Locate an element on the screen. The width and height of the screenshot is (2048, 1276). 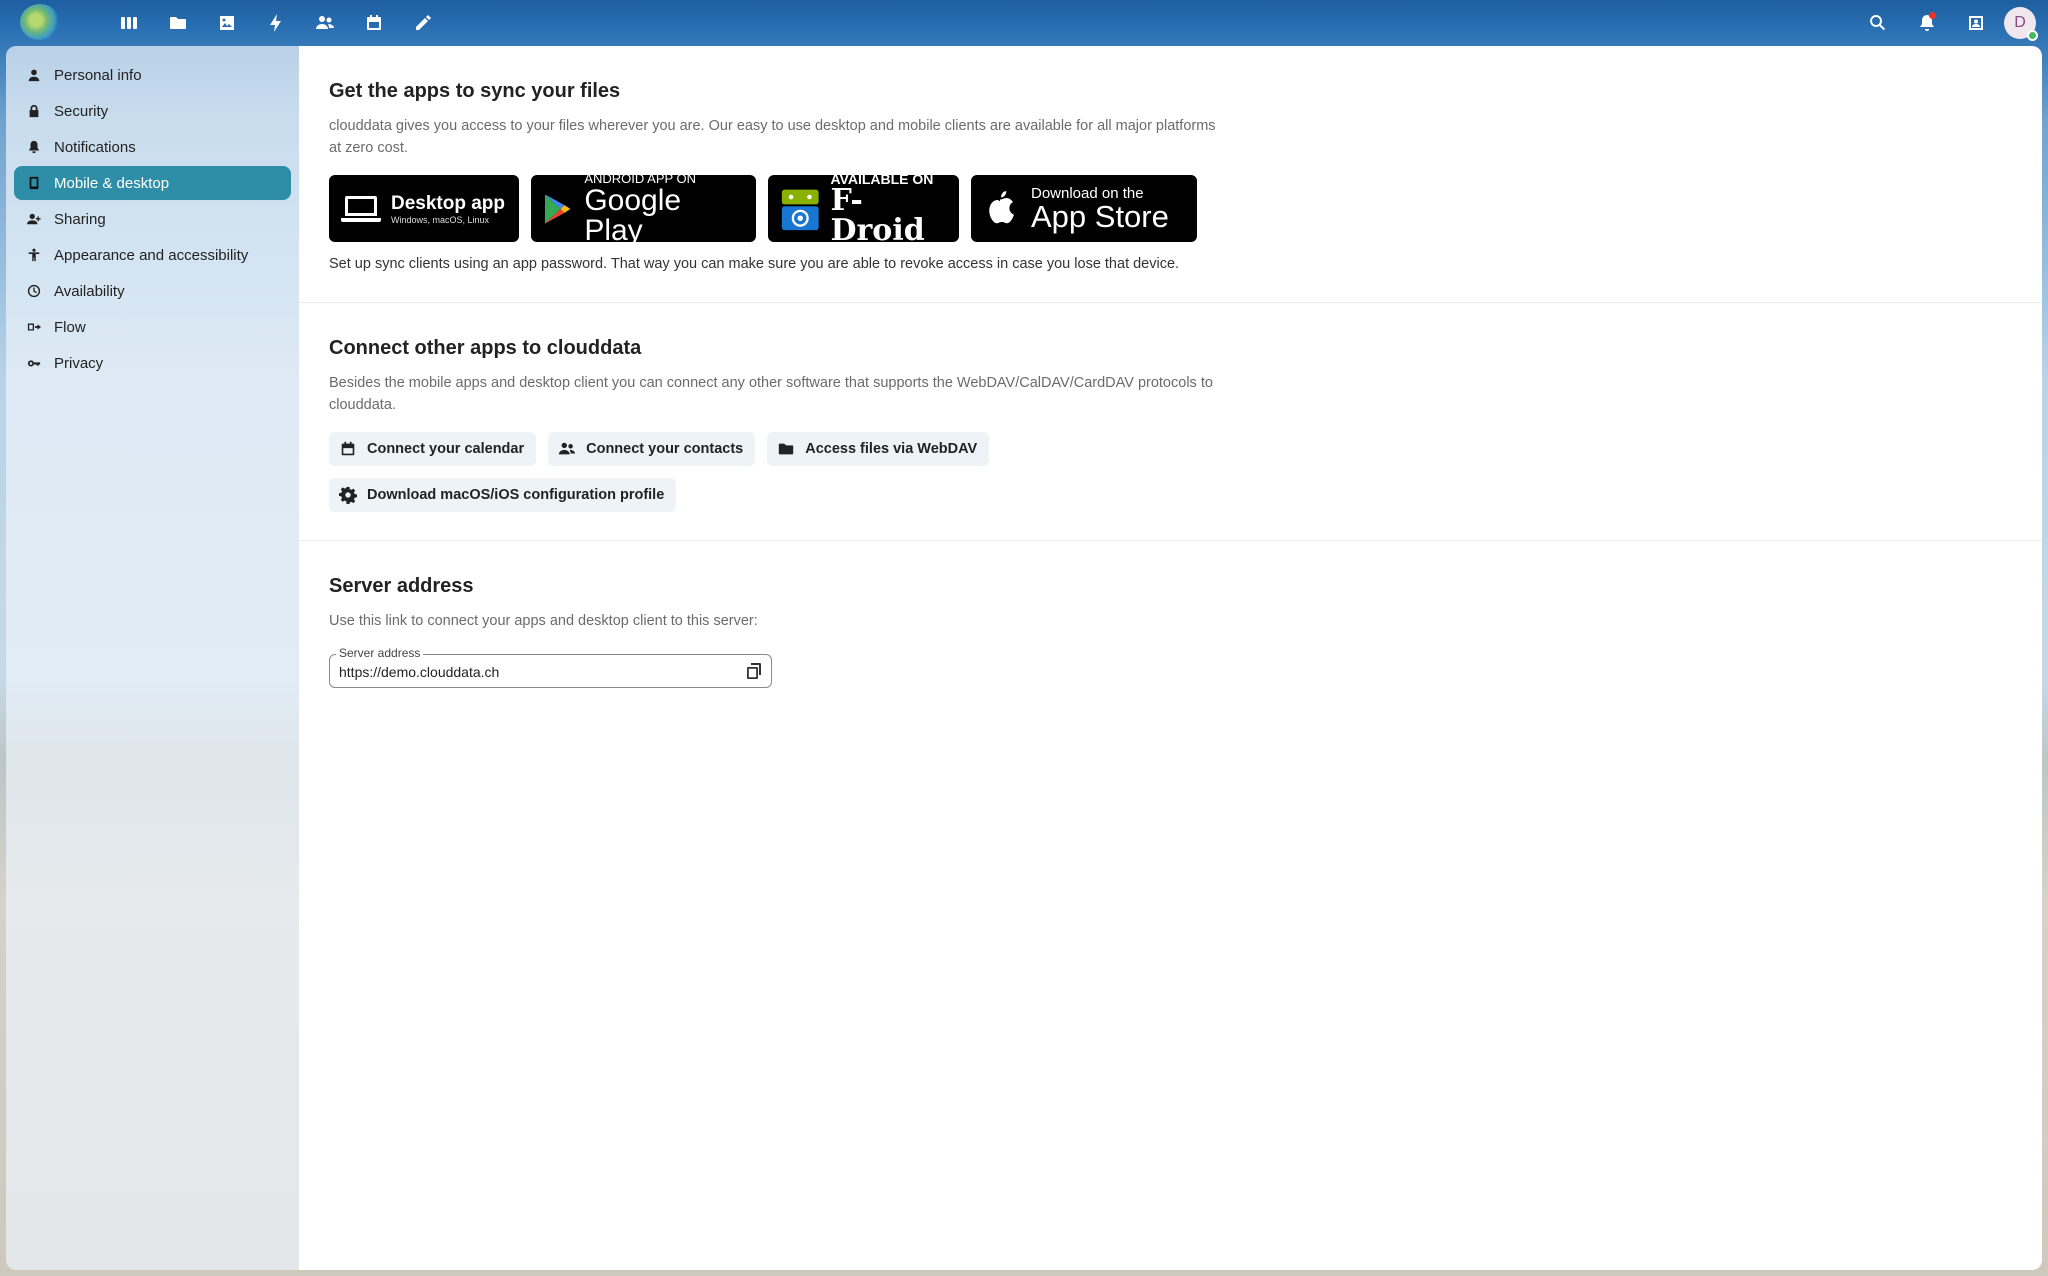
section-title: Server address is located at coordinates (401, 586).